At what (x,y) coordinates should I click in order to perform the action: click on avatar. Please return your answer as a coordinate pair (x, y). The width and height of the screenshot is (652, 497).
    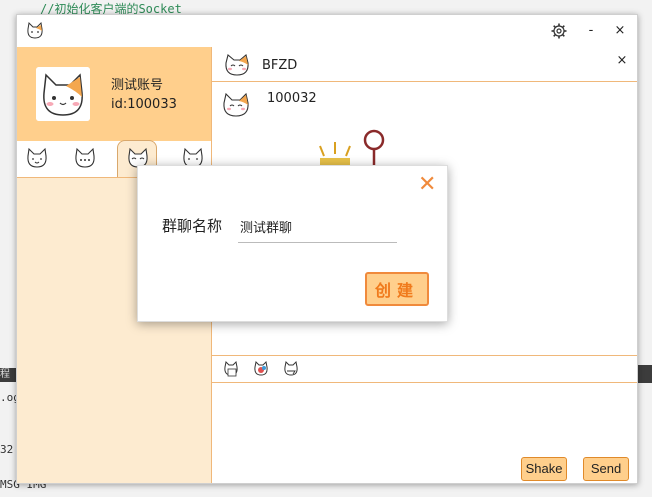
    Looking at the image, I should click on (63, 94).